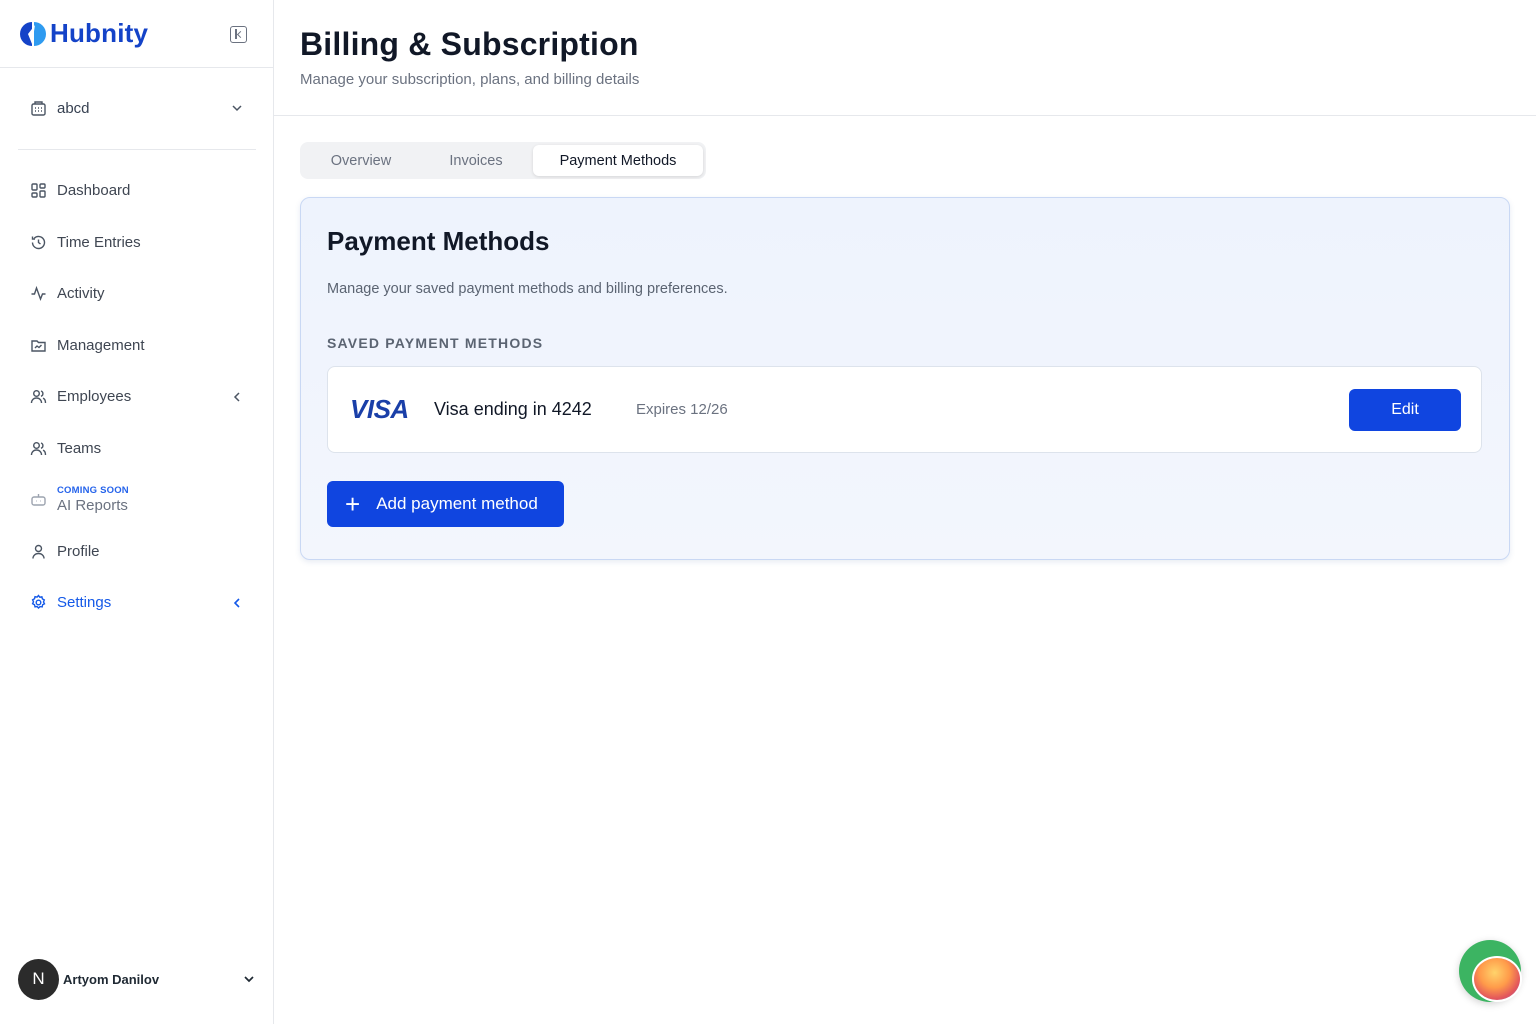 This screenshot has height=1024, width=1536. I want to click on sidebar-item-label: Management, so click(101, 345).